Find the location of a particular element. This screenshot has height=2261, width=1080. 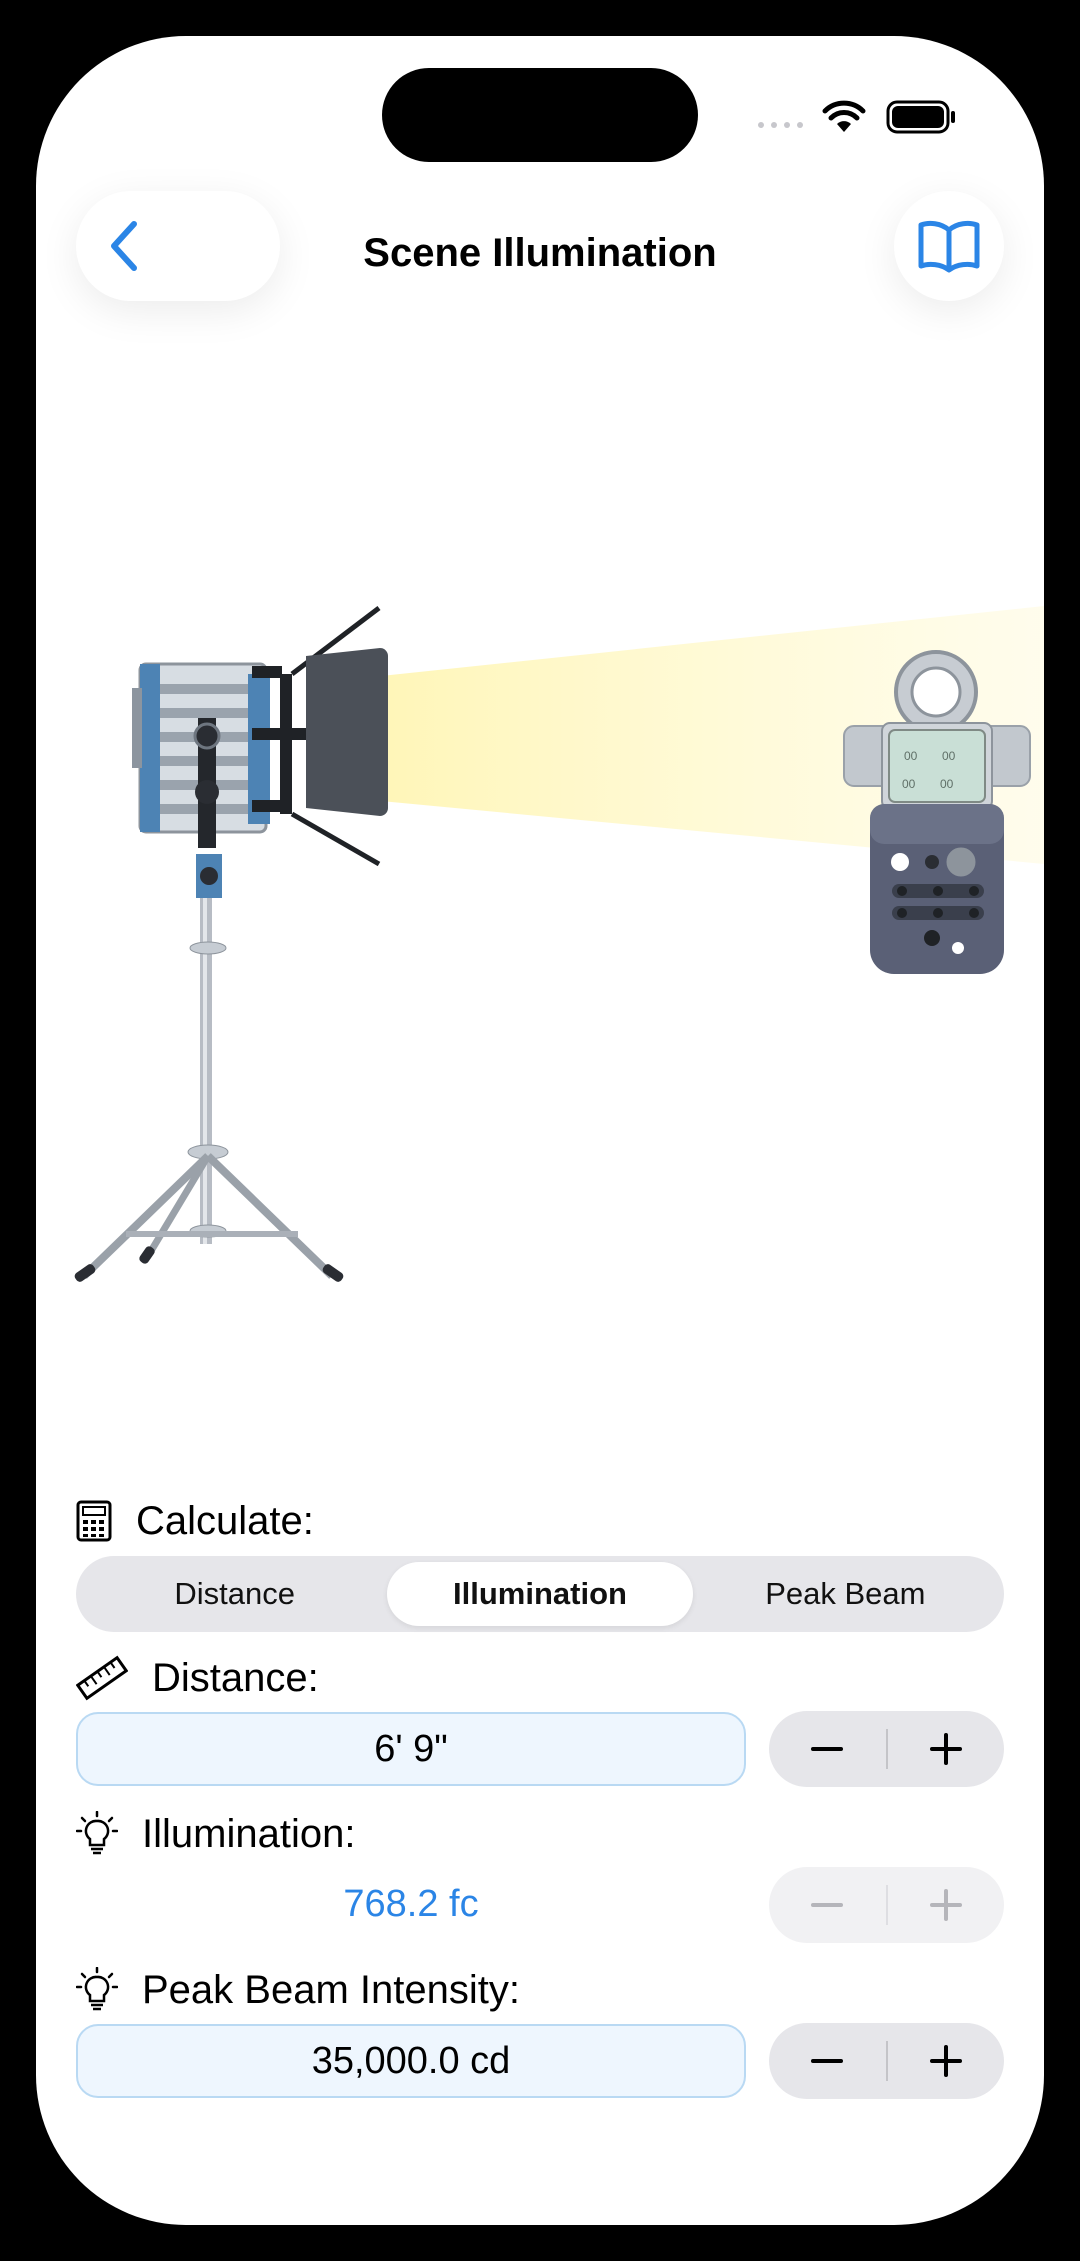

peak-beam-decrement-button is located at coordinates (827, 2061).